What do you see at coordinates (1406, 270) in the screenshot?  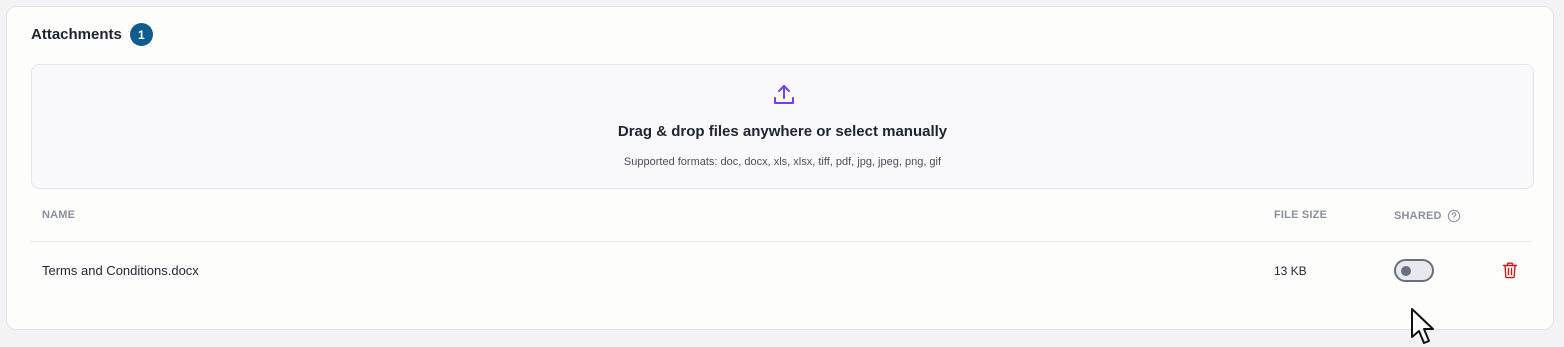 I see `toggle-knob` at bounding box center [1406, 270].